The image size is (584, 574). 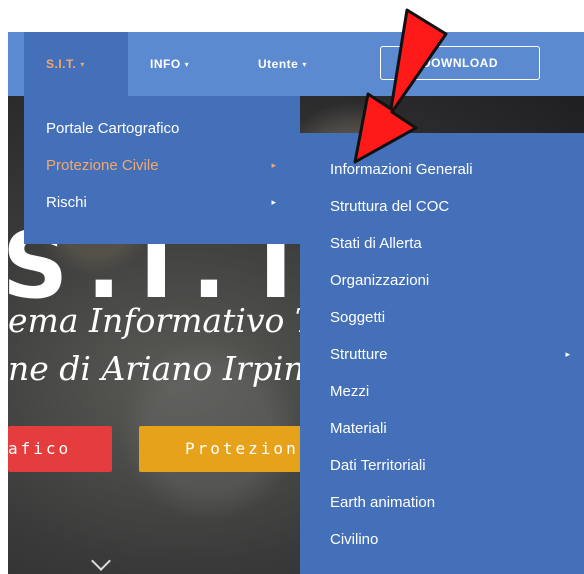 What do you see at coordinates (390, 206) in the screenshot?
I see `menu-item-label: Struttura del COC` at bounding box center [390, 206].